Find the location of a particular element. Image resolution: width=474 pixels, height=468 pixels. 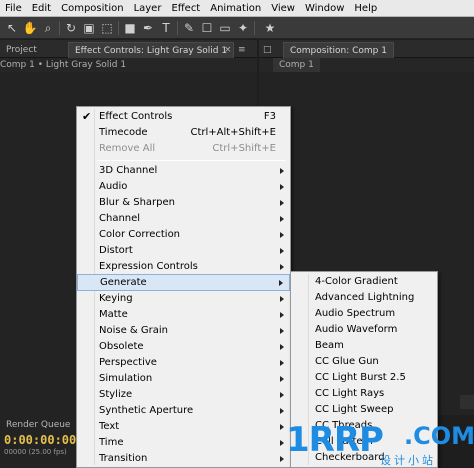

menu-item-obsolete: Obsolete is located at coordinates (183, 347).